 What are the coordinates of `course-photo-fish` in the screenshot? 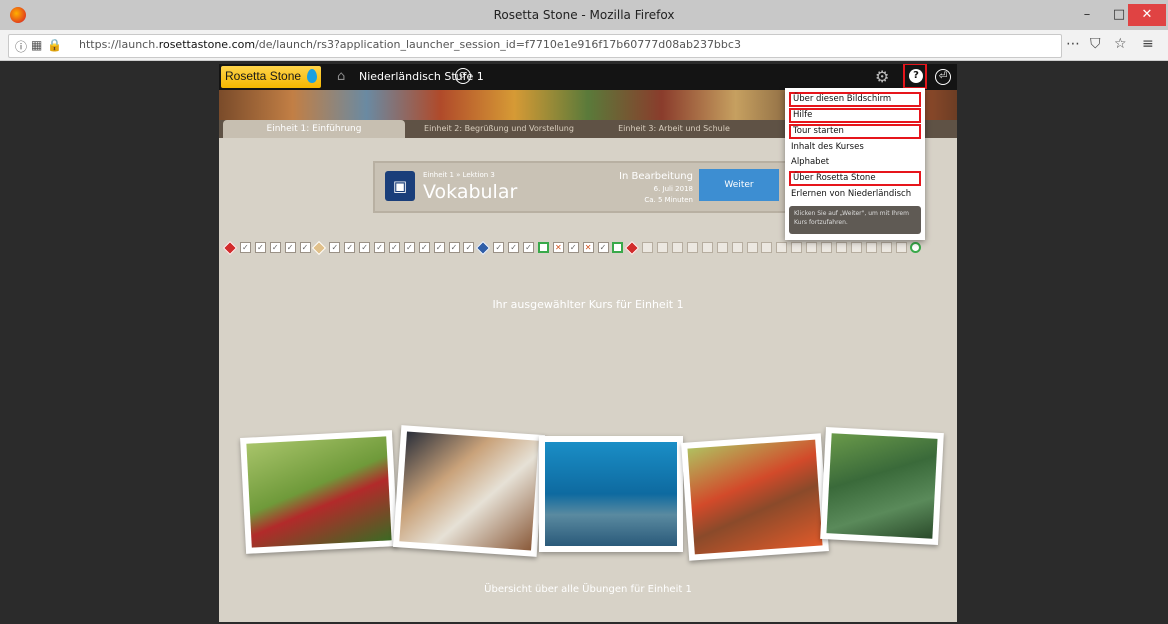 It's located at (611, 494).